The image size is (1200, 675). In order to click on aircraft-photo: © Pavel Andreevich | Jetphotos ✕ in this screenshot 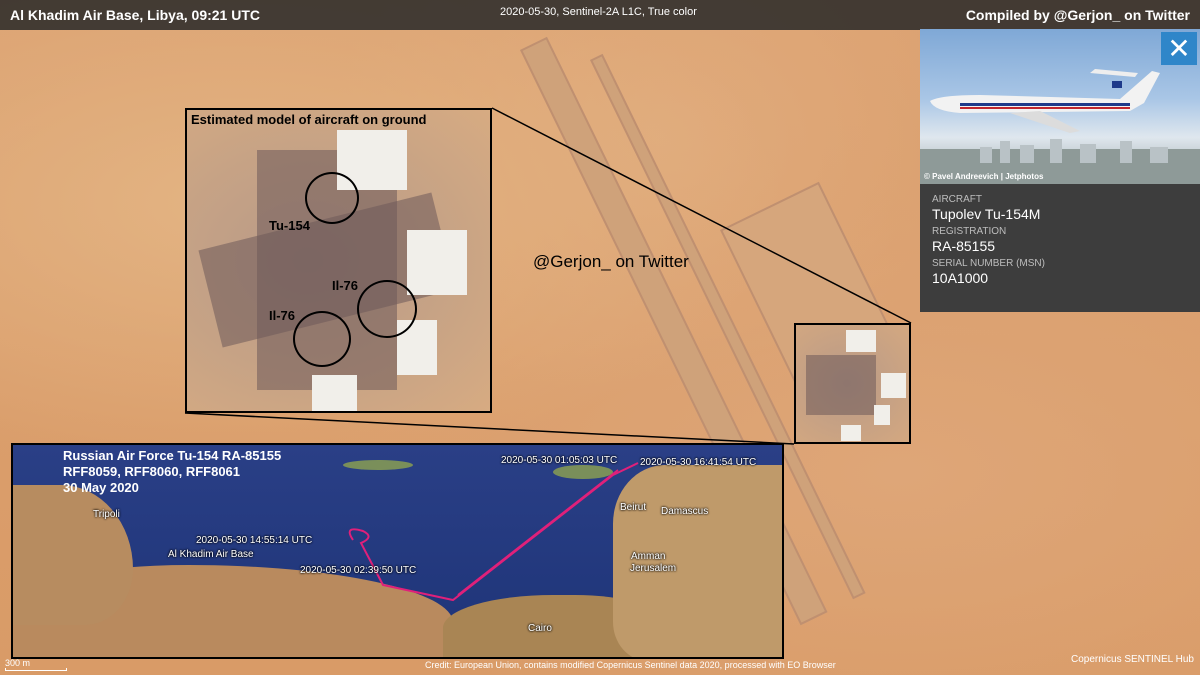, I will do `click(1060, 106)`.